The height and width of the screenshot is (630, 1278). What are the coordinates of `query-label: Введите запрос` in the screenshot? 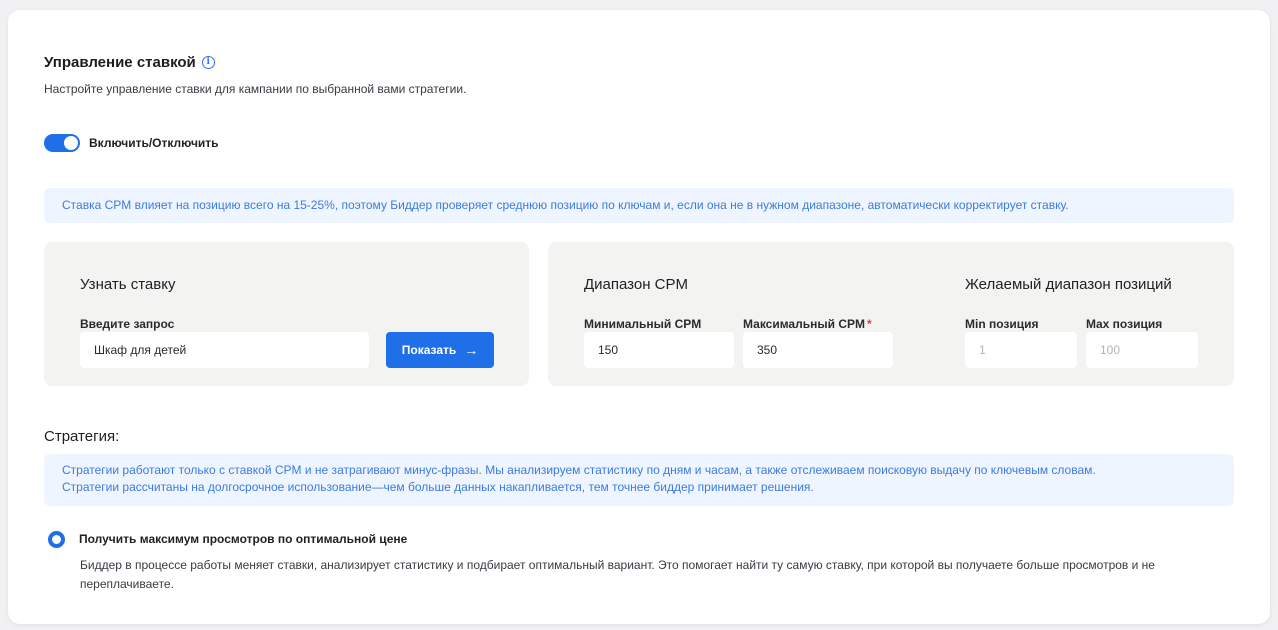 It's located at (127, 324).